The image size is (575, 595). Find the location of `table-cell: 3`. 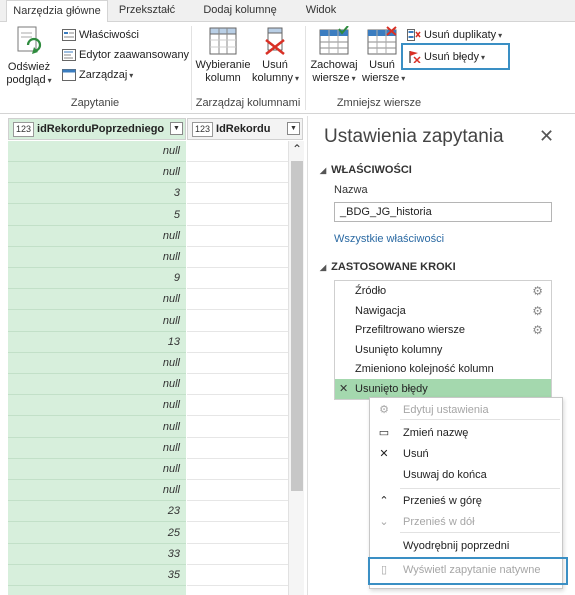

table-cell: 3 is located at coordinates (97, 194).